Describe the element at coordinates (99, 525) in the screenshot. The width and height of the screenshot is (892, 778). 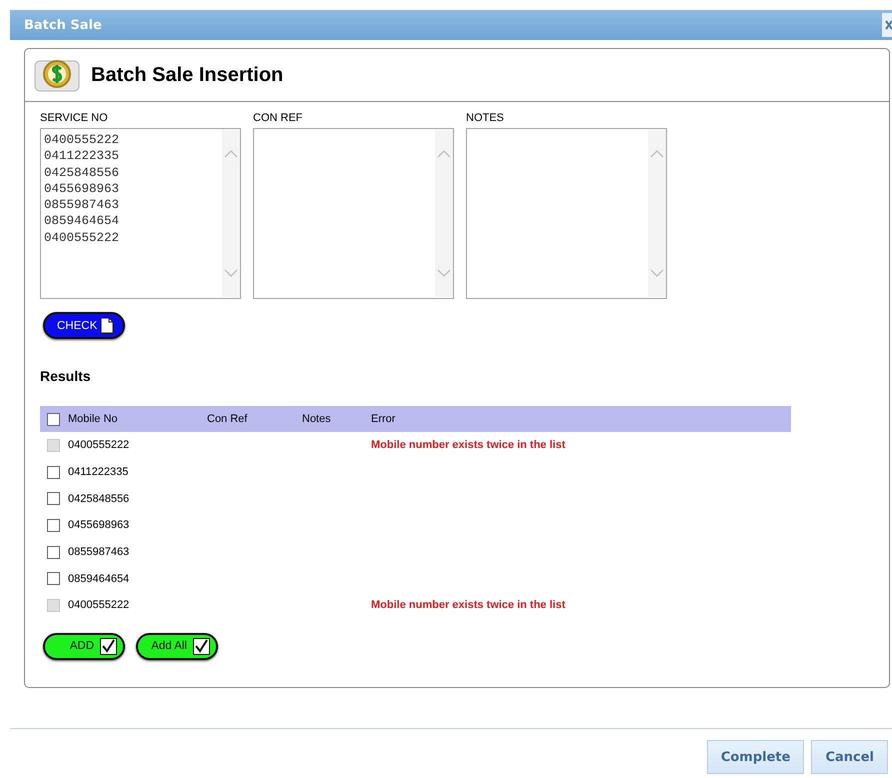
I see `table-cell-text: 0455698963` at that location.